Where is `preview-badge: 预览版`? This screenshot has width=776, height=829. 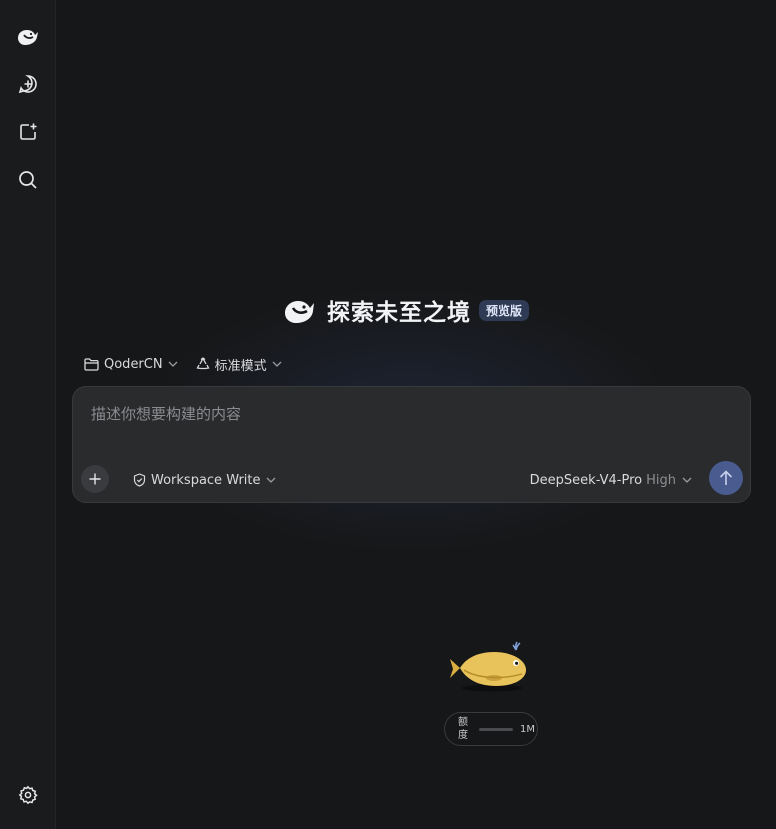
preview-badge: 预览版 is located at coordinates (504, 310).